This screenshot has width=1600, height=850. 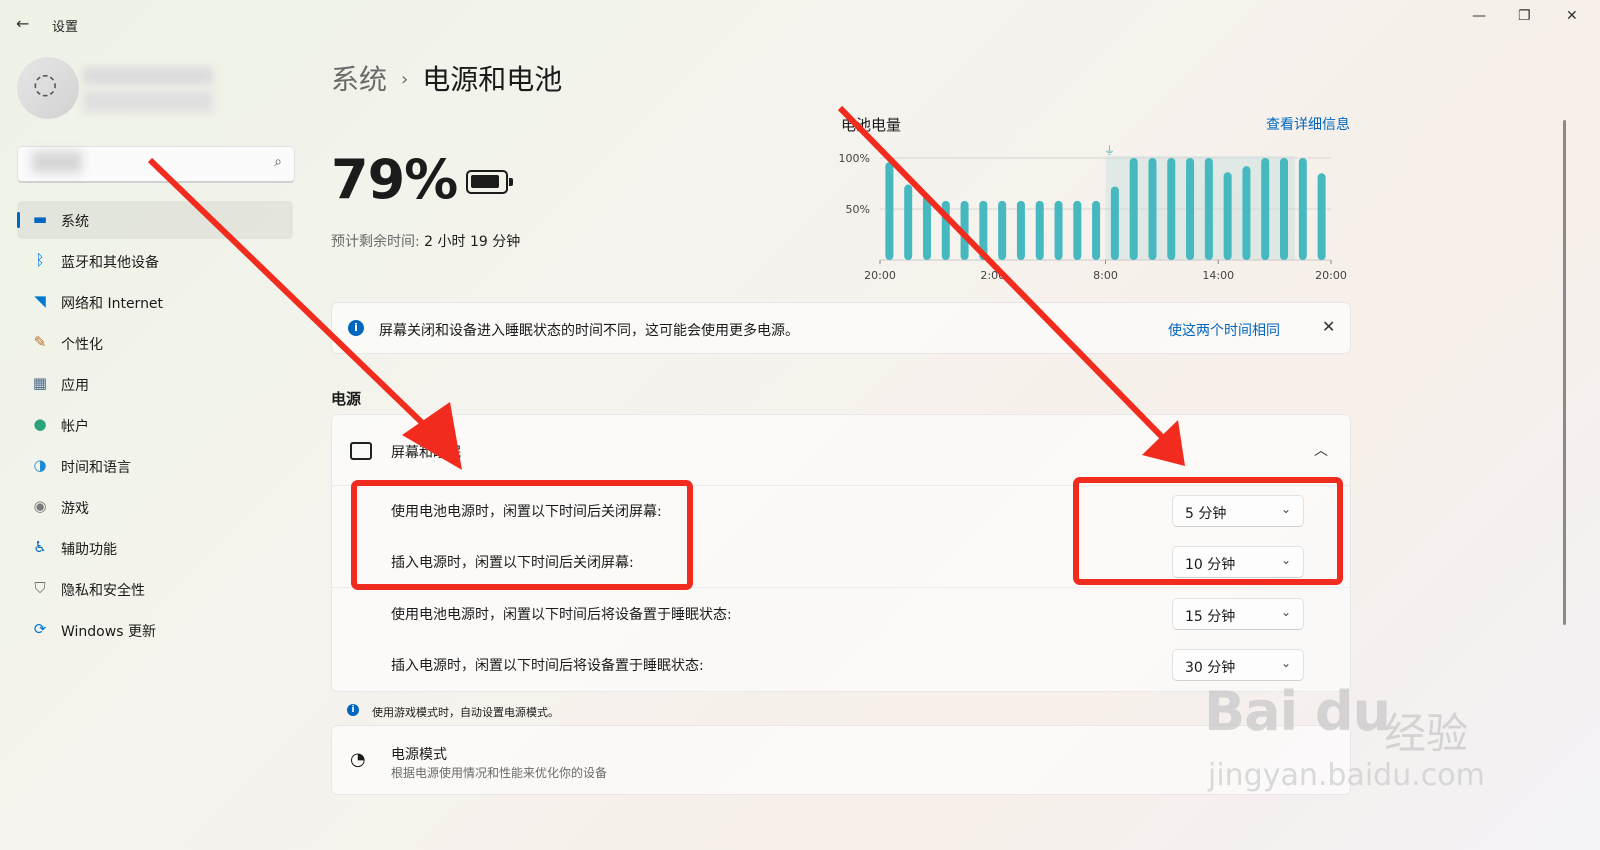 What do you see at coordinates (57, 162) in the screenshot?
I see `search-text-blurred` at bounding box center [57, 162].